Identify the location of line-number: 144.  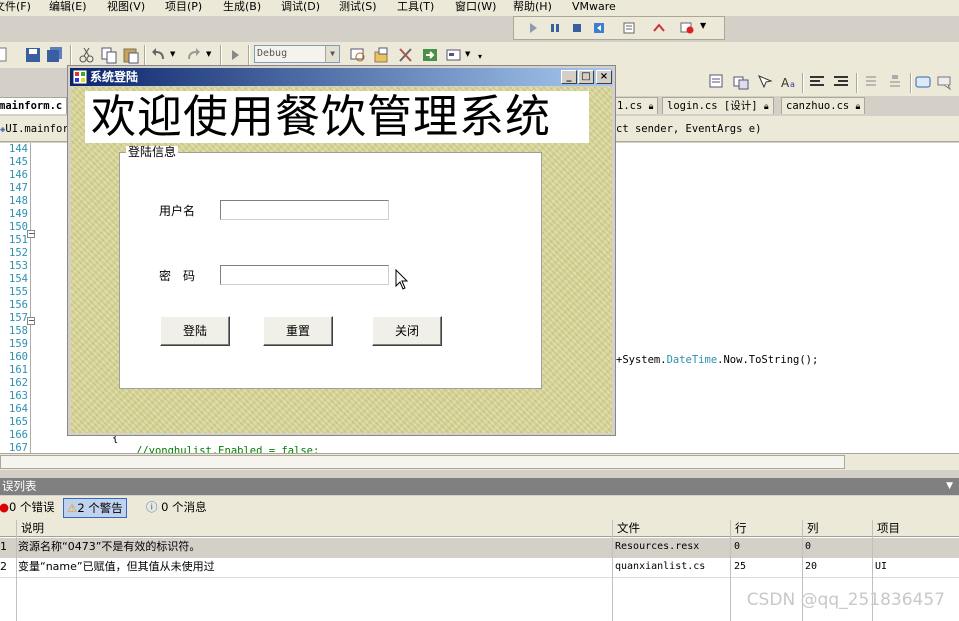
(18, 149).